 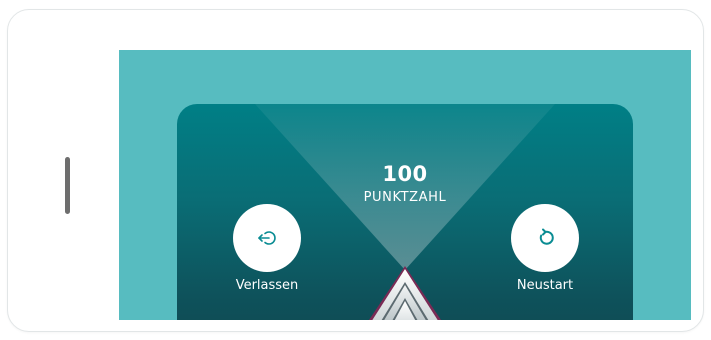 What do you see at coordinates (67, 185) in the screenshot?
I see `home-indicator` at bounding box center [67, 185].